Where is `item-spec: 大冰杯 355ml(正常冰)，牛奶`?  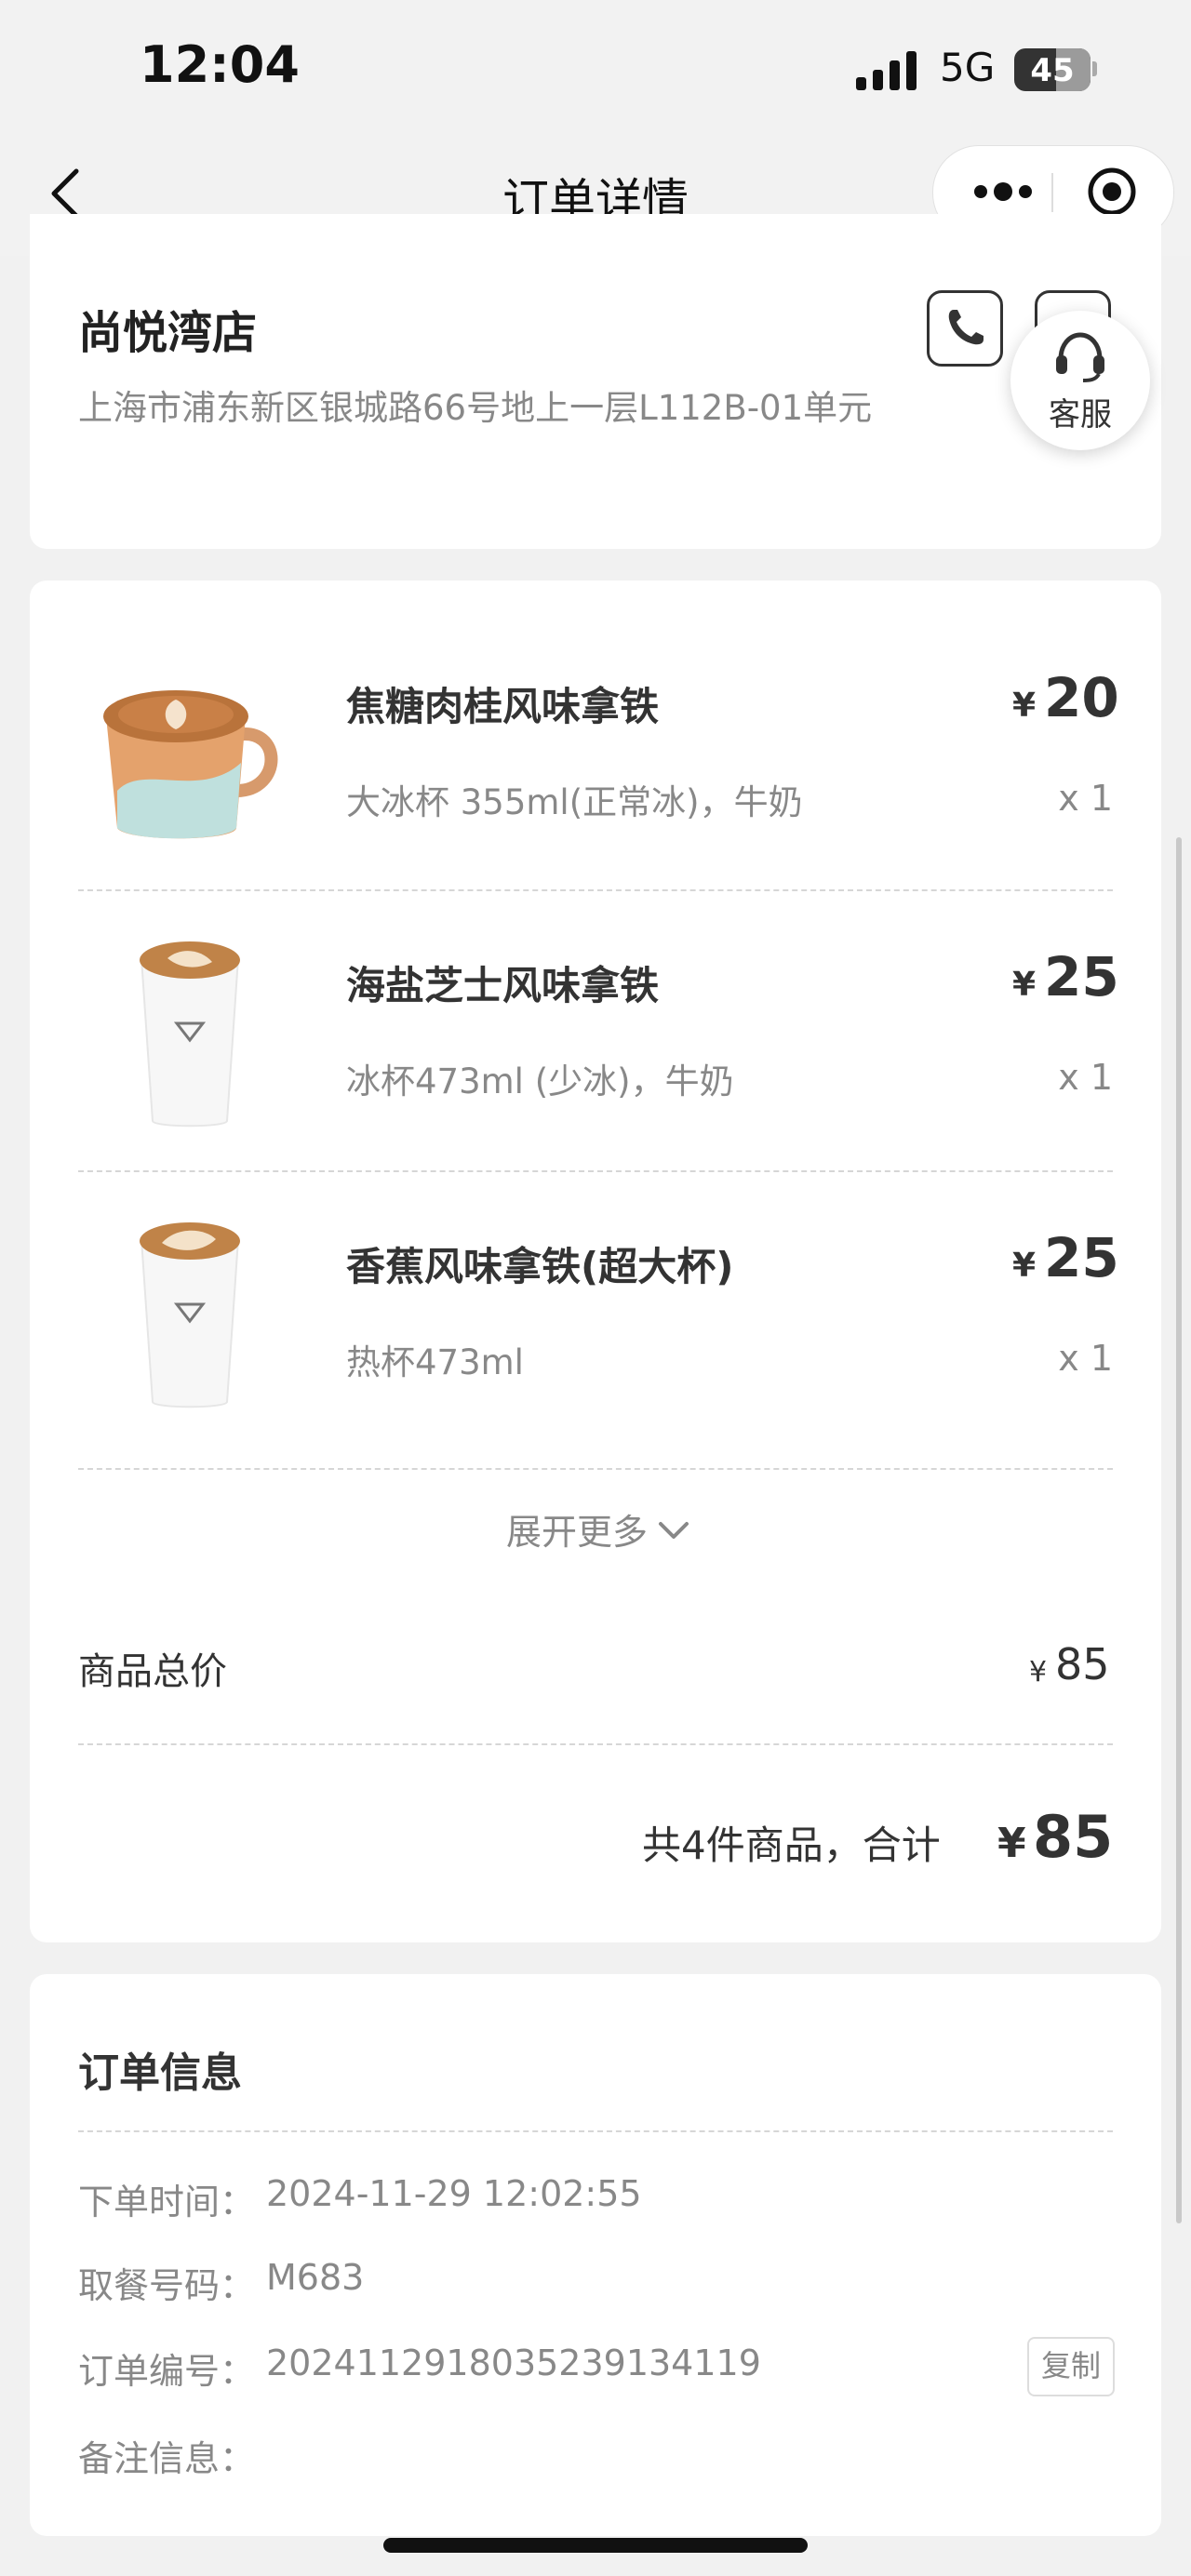 item-spec: 大冰杯 355ml(正常冰)，牛奶 is located at coordinates (574, 802).